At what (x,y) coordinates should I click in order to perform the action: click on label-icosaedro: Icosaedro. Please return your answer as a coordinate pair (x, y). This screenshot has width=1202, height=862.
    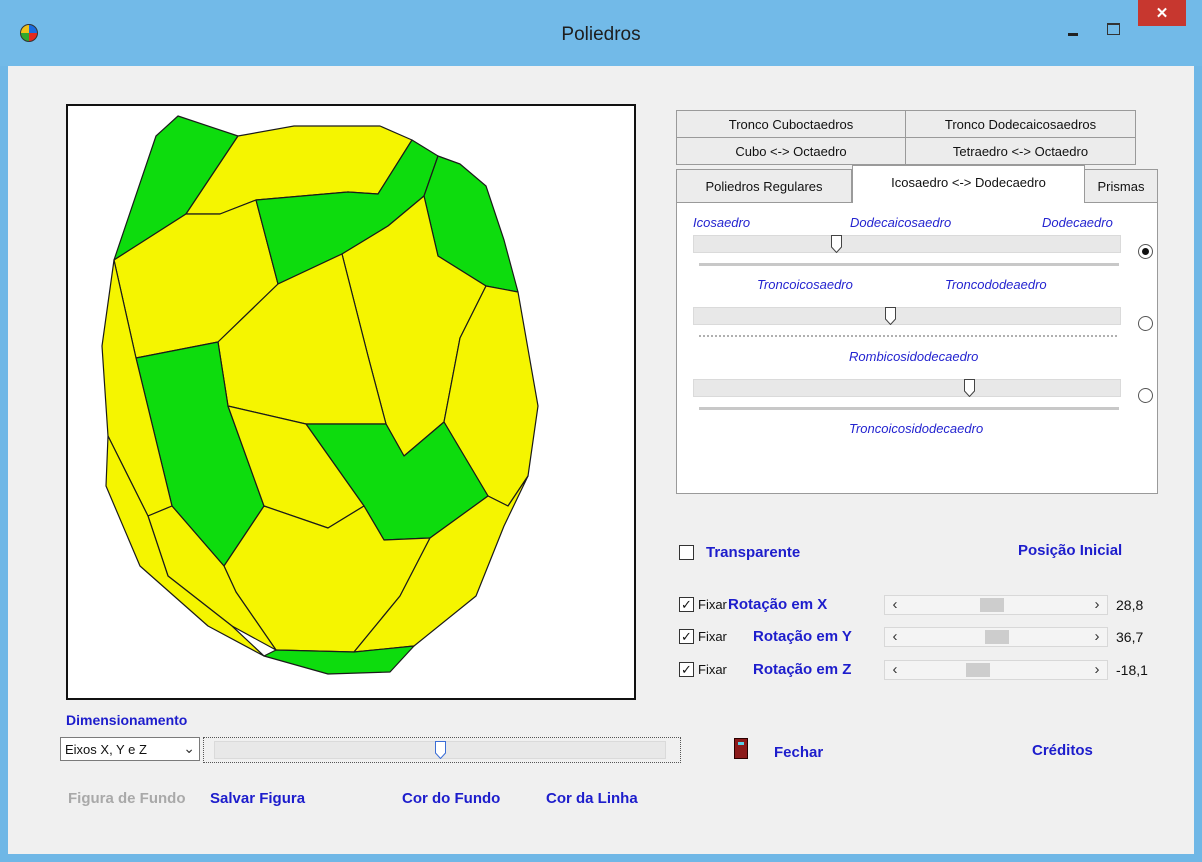
    Looking at the image, I should click on (722, 222).